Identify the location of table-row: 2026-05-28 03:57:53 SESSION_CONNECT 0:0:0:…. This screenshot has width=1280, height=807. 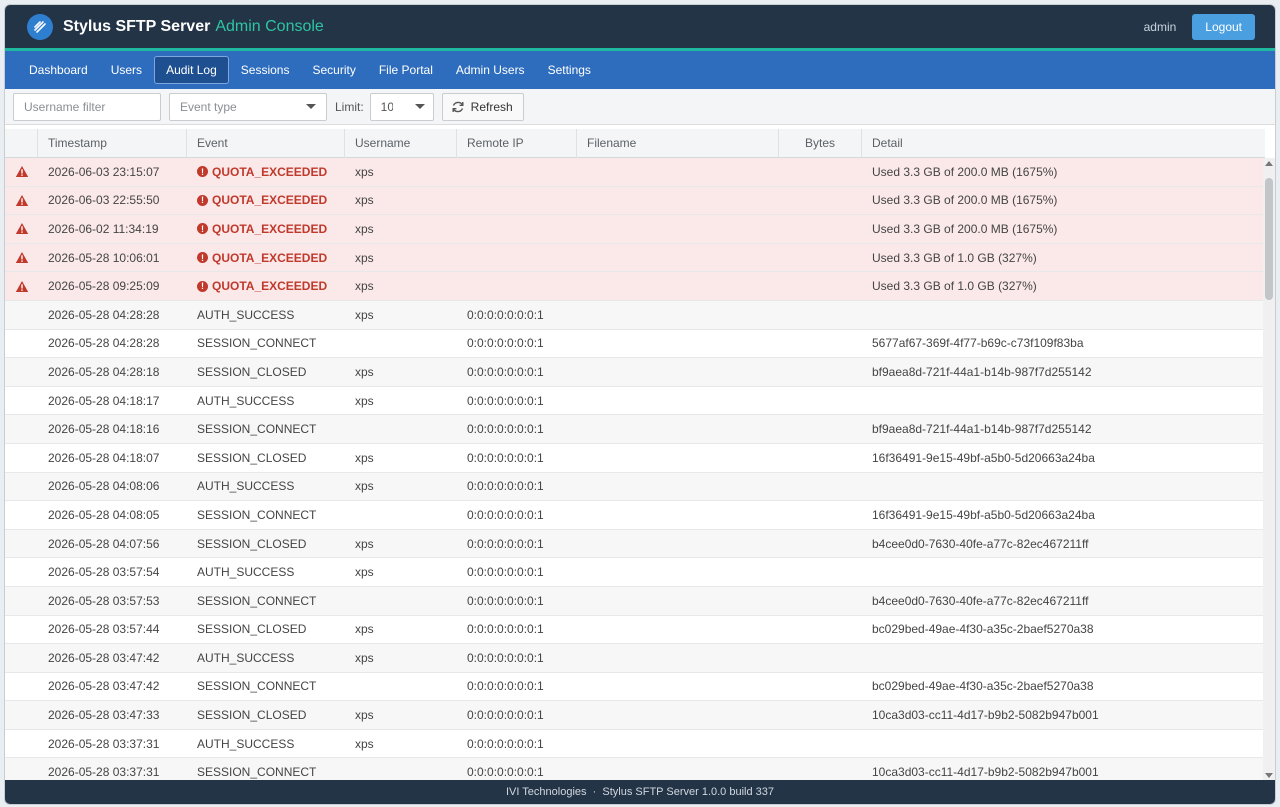
(635, 601).